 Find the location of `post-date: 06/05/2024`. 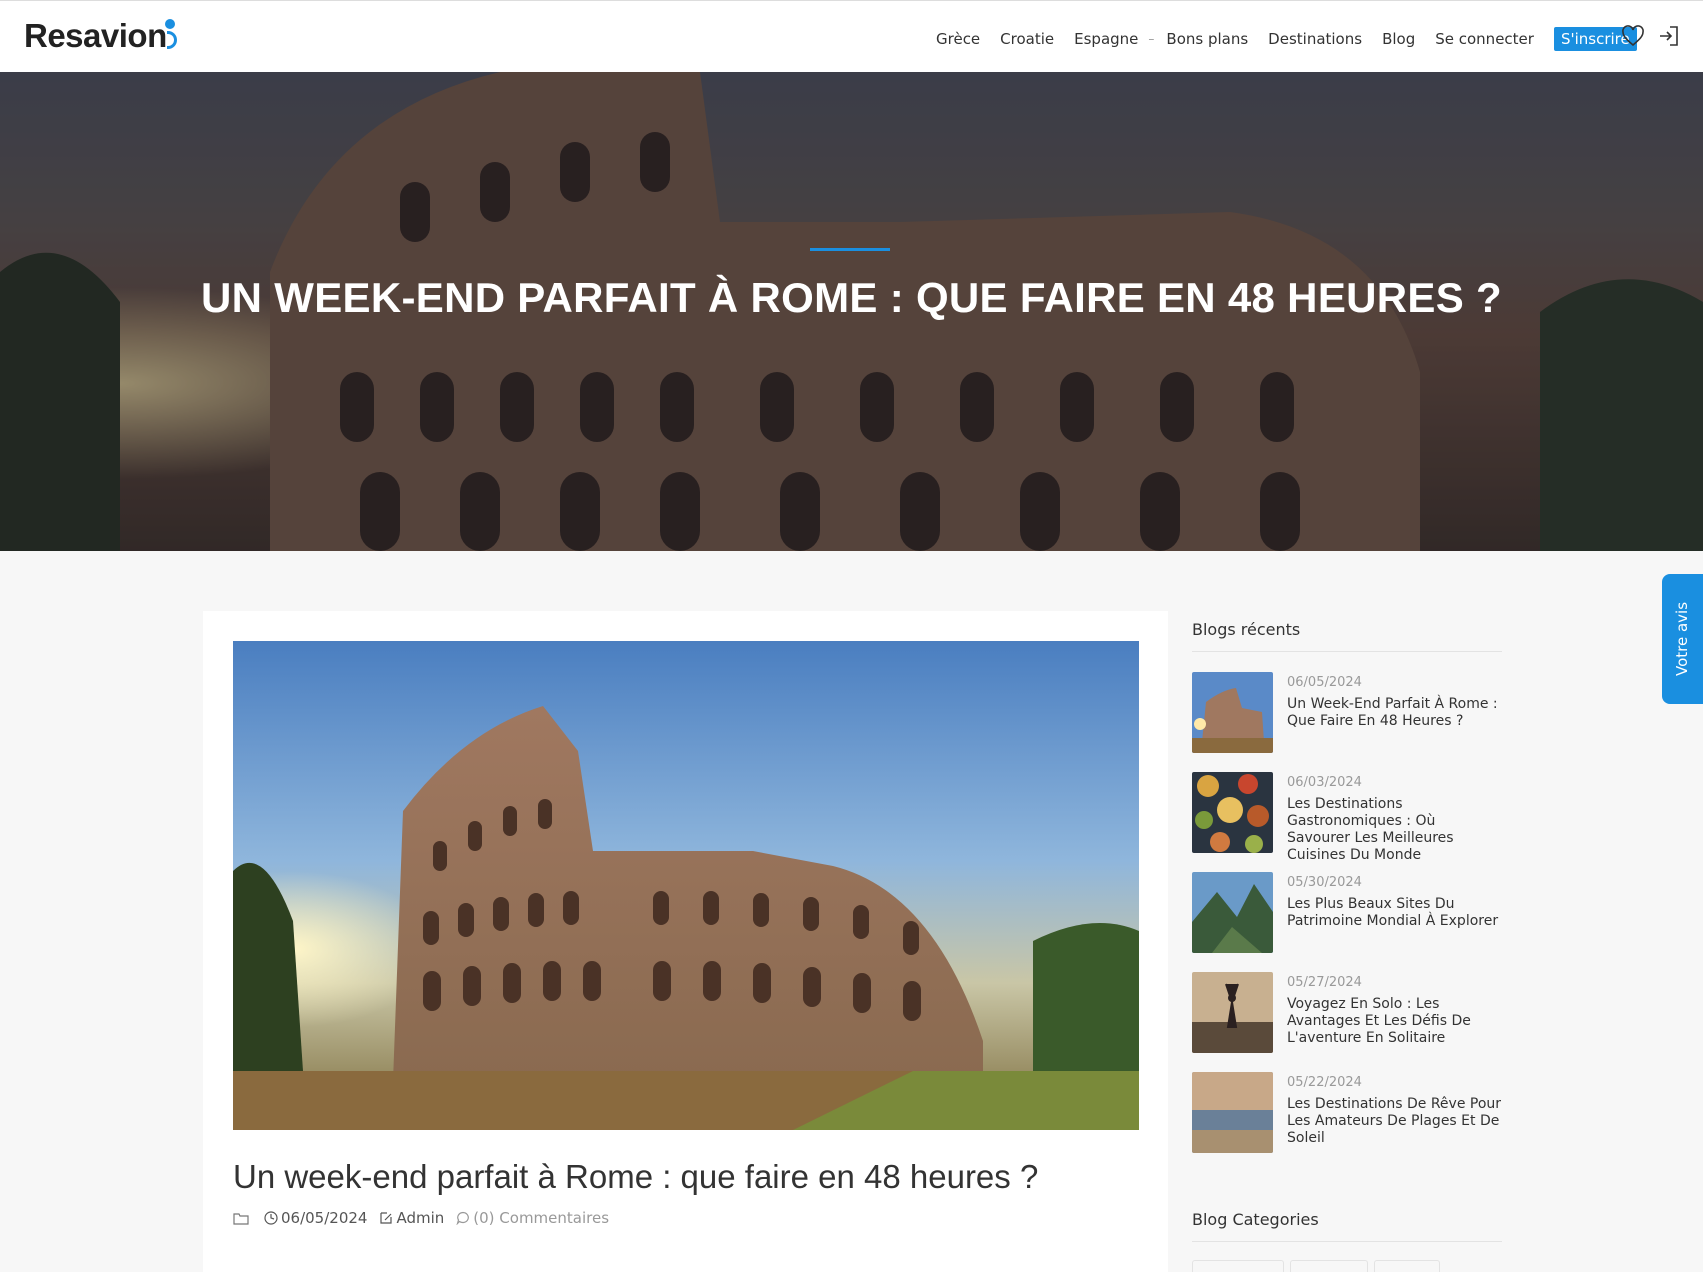

post-date: 06/05/2024 is located at coordinates (315, 1218).